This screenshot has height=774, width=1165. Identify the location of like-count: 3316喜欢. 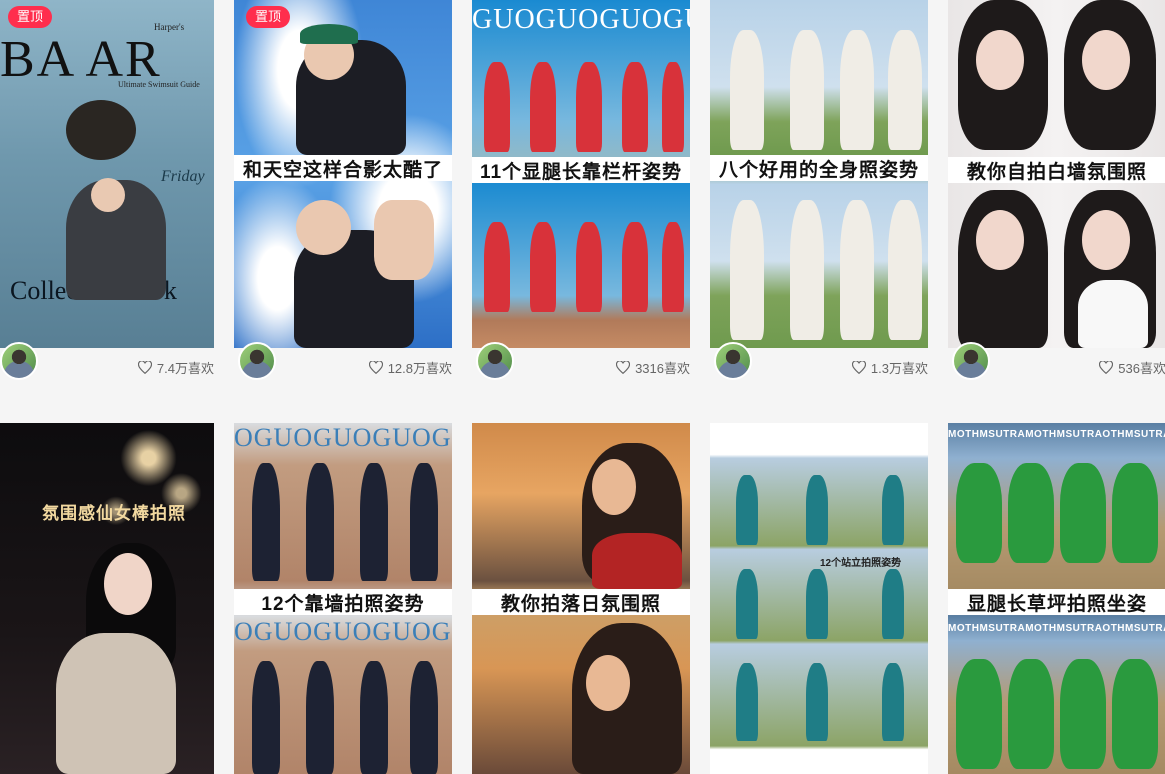
(662, 368).